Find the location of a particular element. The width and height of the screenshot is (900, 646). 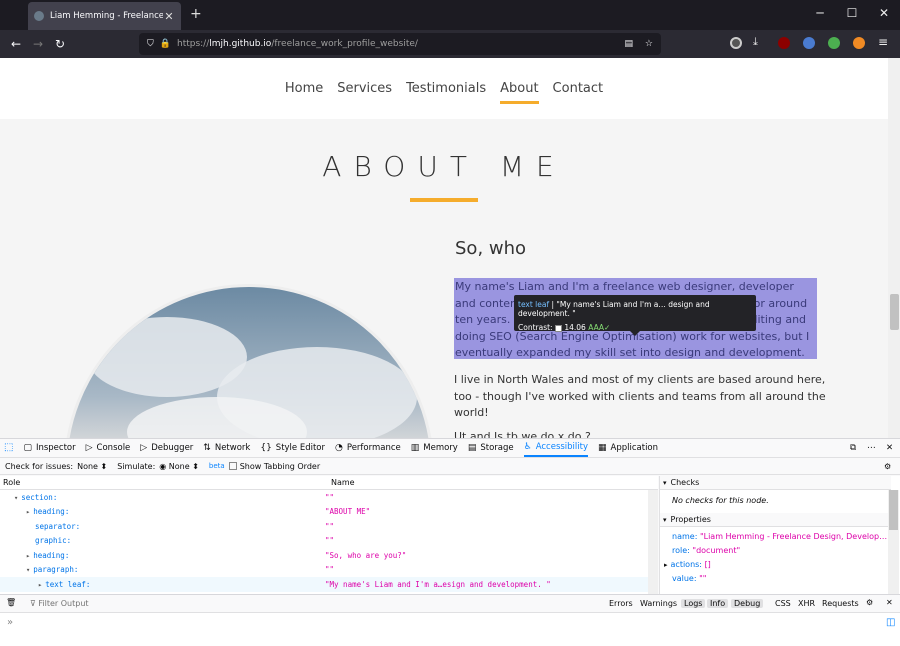

tab-performance: ◔ Performance is located at coordinates (368, 448).